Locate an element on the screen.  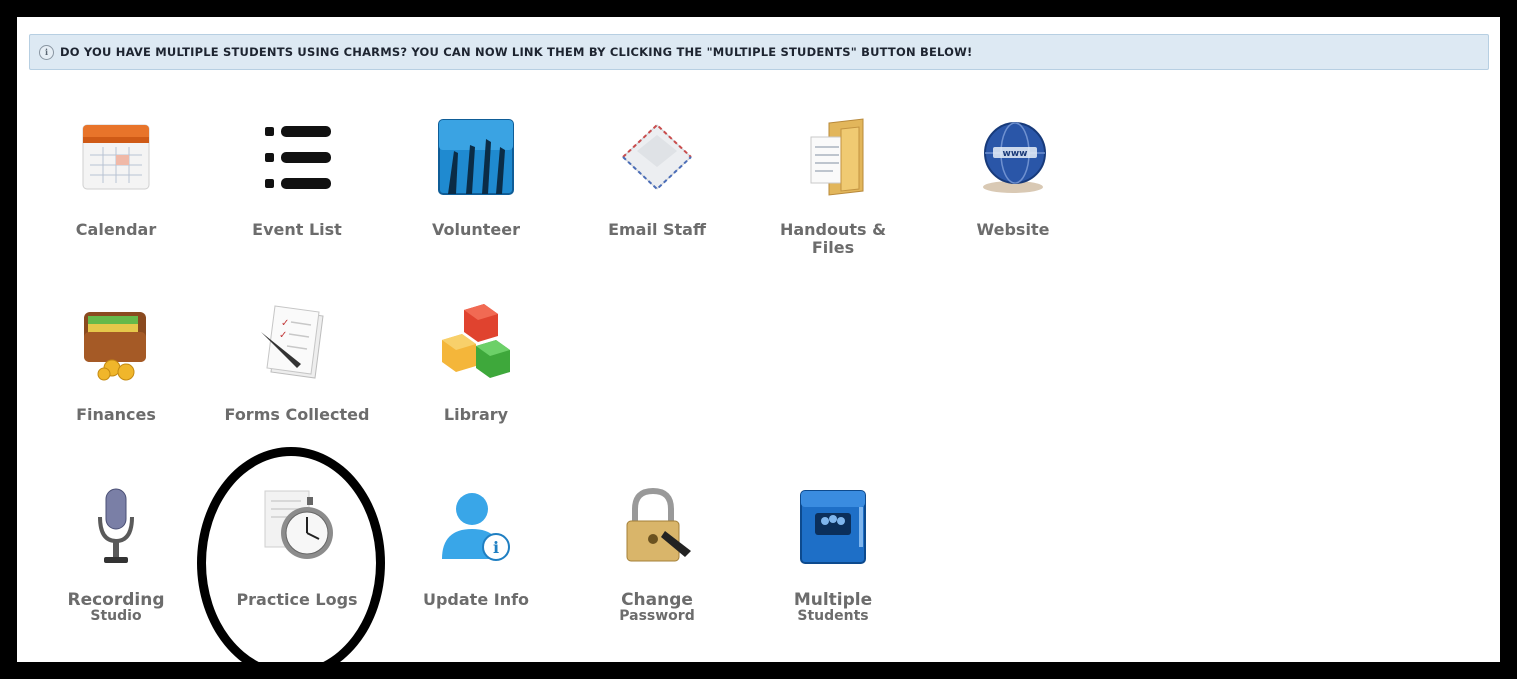
highlight-circle is located at coordinates (291, 563).